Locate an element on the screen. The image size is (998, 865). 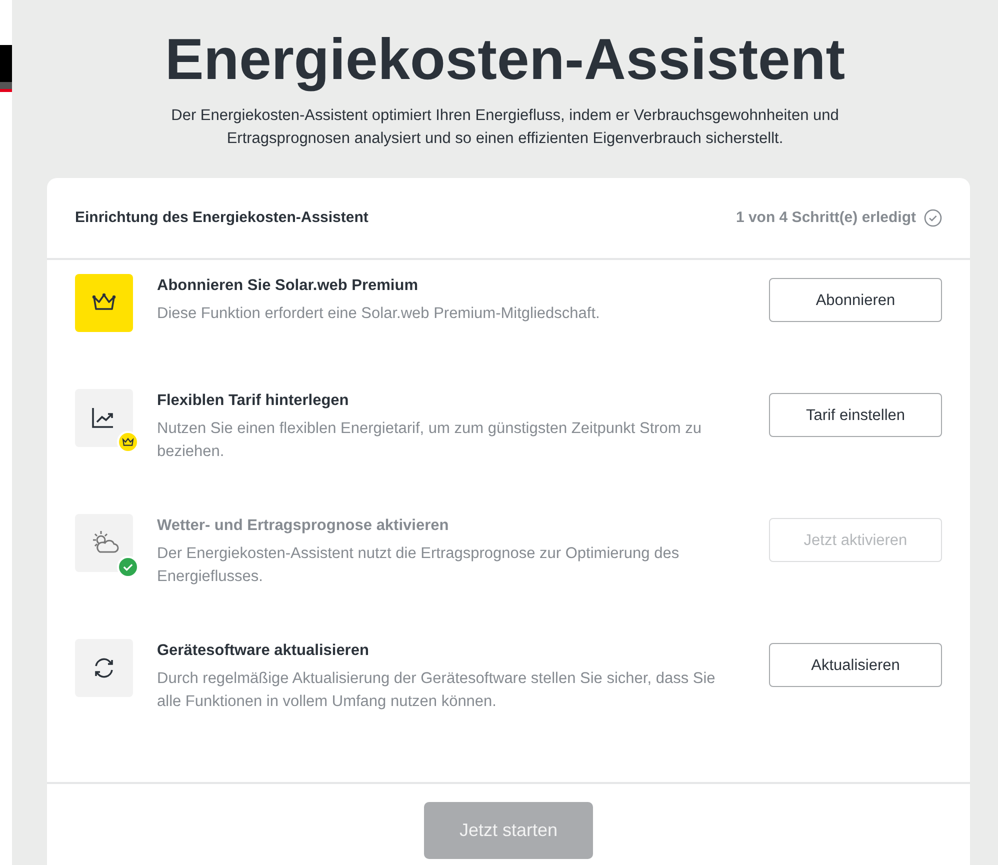
step-button: Abonnieren is located at coordinates (855, 300).